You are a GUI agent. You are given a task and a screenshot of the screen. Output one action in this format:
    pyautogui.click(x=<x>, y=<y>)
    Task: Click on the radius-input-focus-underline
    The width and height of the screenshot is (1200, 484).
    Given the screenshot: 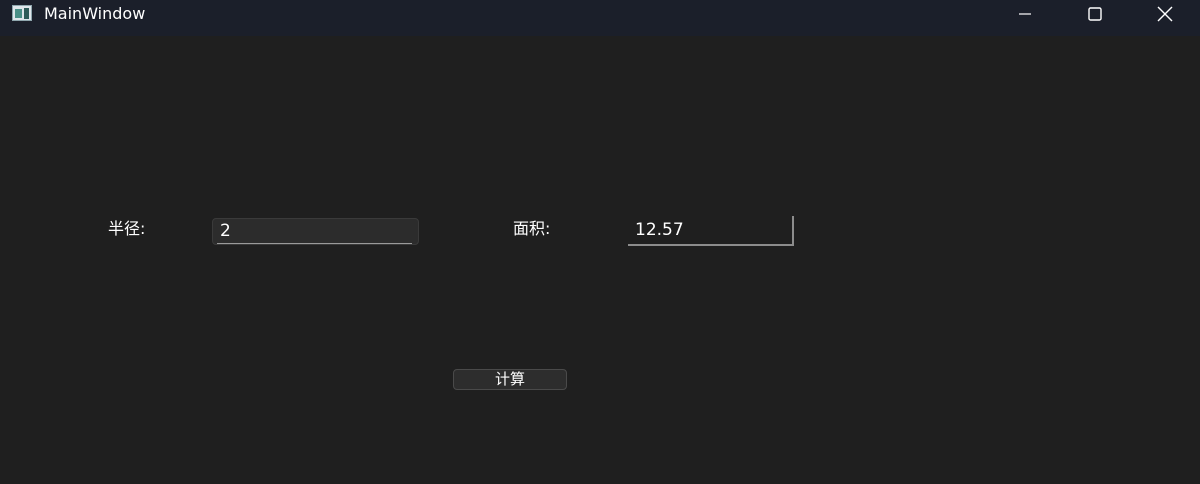 What is the action you would take?
    pyautogui.click(x=314, y=243)
    